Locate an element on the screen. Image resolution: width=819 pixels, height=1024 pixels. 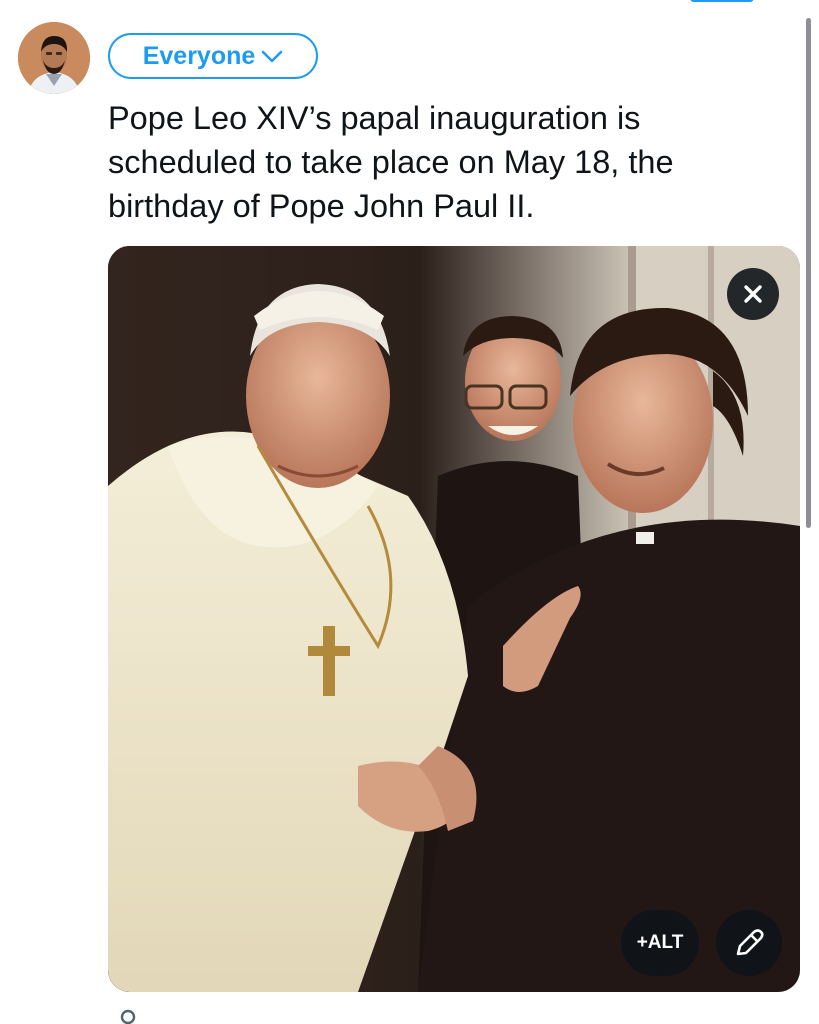
add-alt-text-button: +ALT is located at coordinates (660, 943).